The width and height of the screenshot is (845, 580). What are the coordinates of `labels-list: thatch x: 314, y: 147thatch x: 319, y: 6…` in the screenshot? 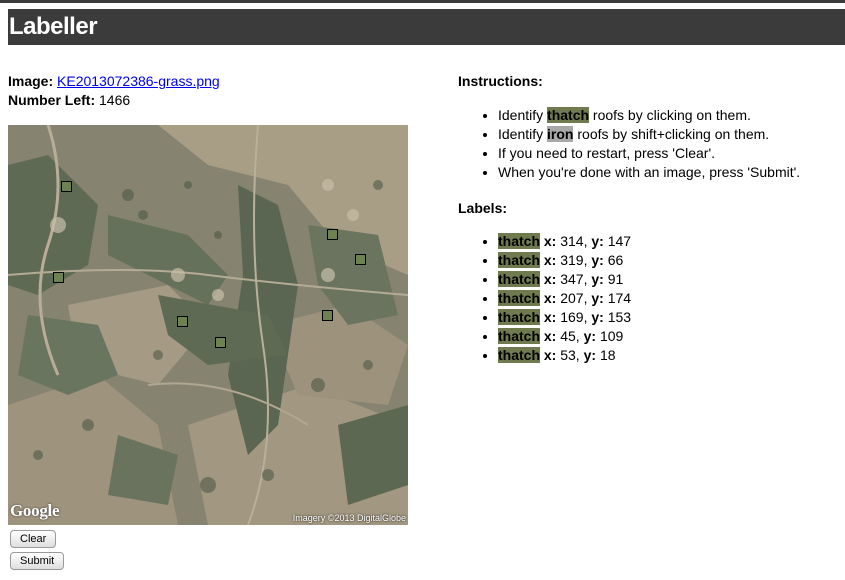 It's located at (544, 298).